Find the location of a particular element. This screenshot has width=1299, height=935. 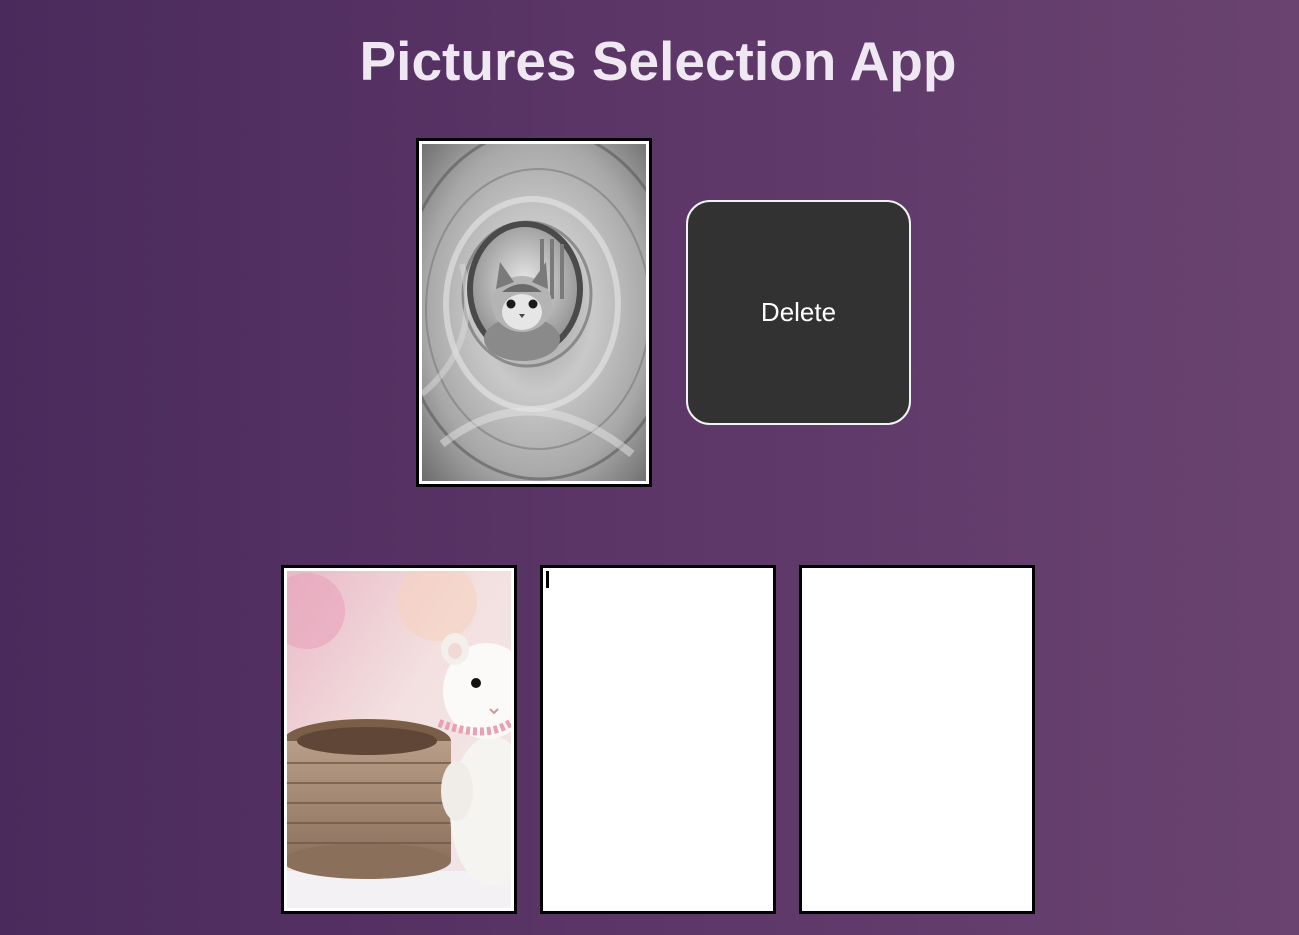

selected-picture-image is located at coordinates (534, 312).